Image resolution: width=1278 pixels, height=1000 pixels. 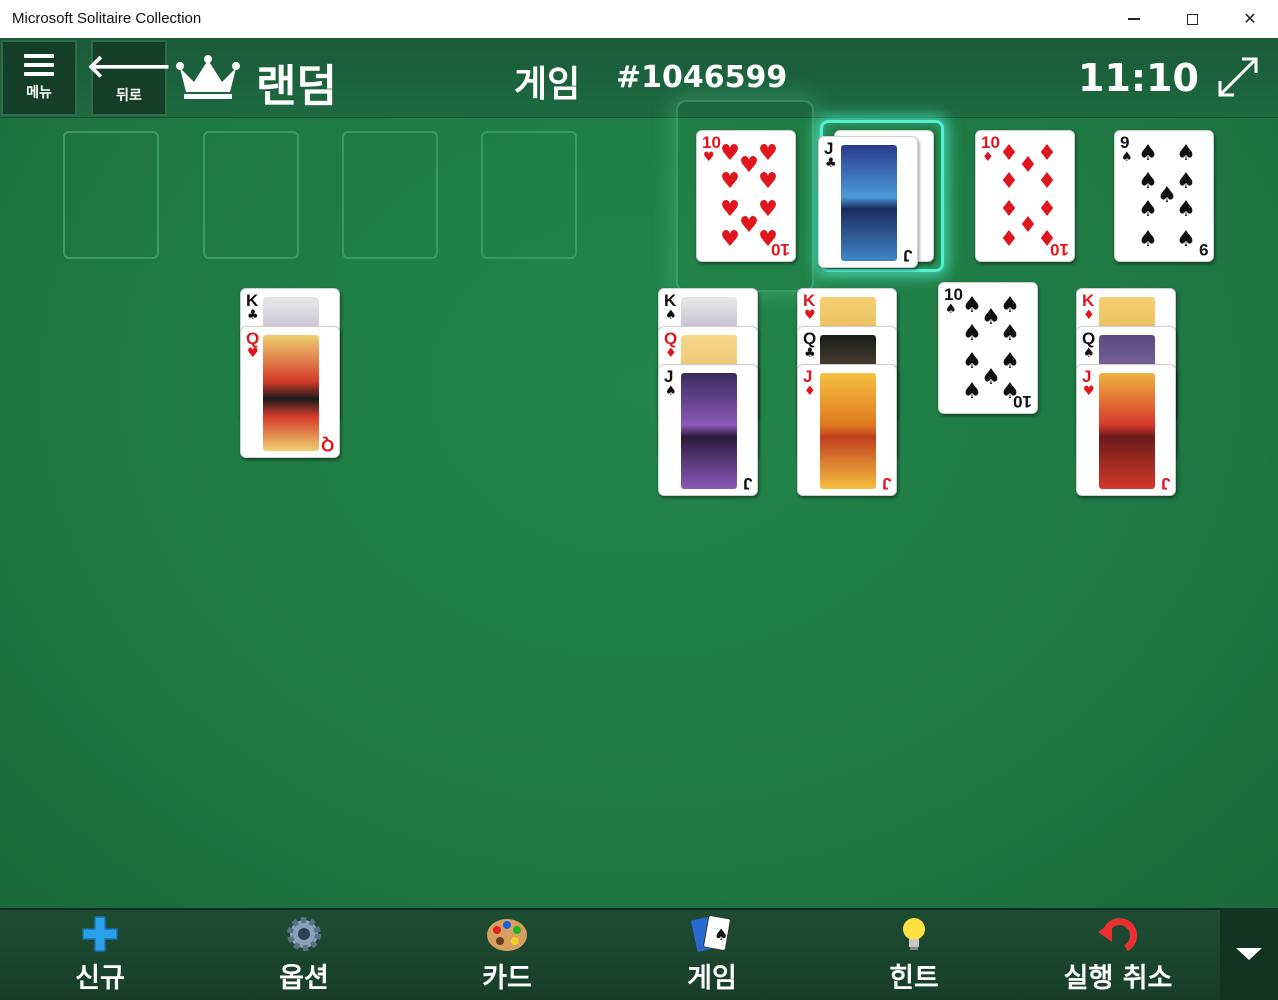 What do you see at coordinates (1167, 196) in the screenshot?
I see `card-pips: ♠ ♠ ♠ ♠ ♠ ♠ ♠ ♠ ♠` at bounding box center [1167, 196].